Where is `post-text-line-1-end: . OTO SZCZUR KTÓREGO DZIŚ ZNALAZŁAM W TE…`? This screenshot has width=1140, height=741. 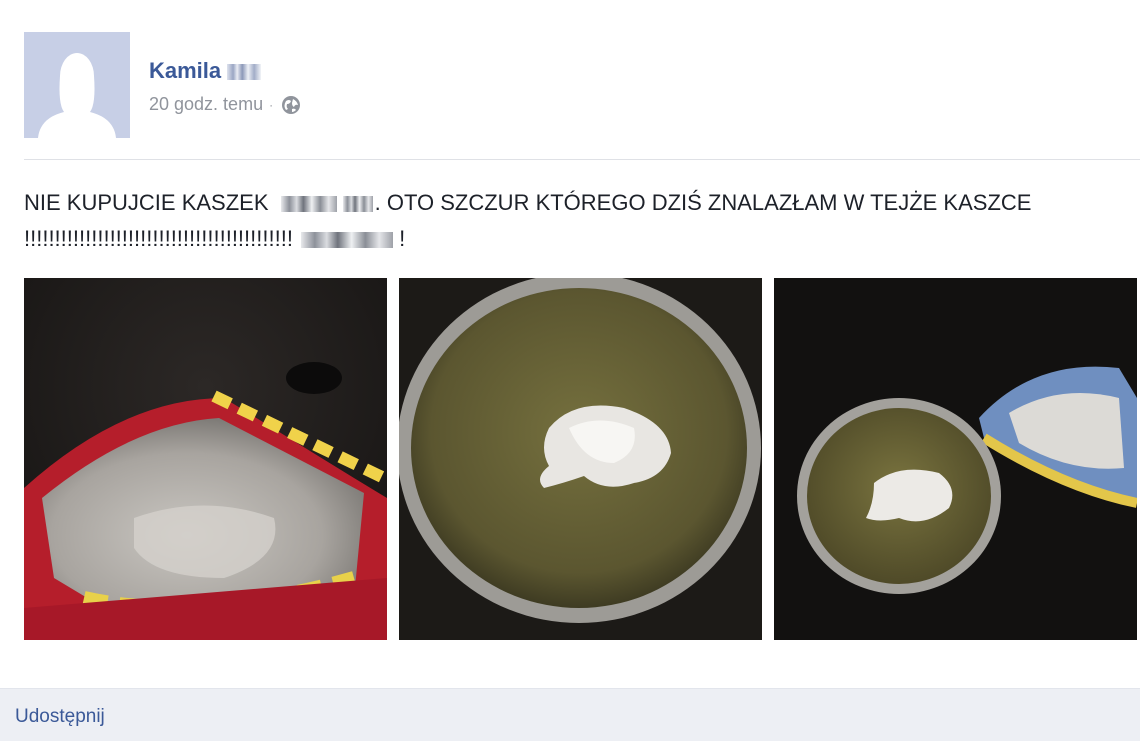
post-text-line-1-end: . OTO SZCZUR KTÓREGO DZIŚ ZNALAZŁAM W TE… is located at coordinates (703, 202).